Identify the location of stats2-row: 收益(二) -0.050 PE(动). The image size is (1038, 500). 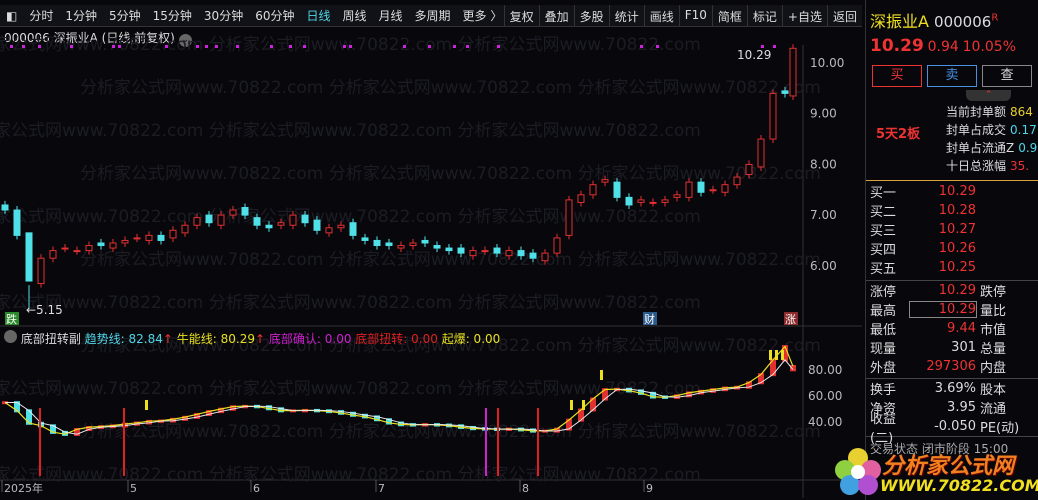
(952, 429).